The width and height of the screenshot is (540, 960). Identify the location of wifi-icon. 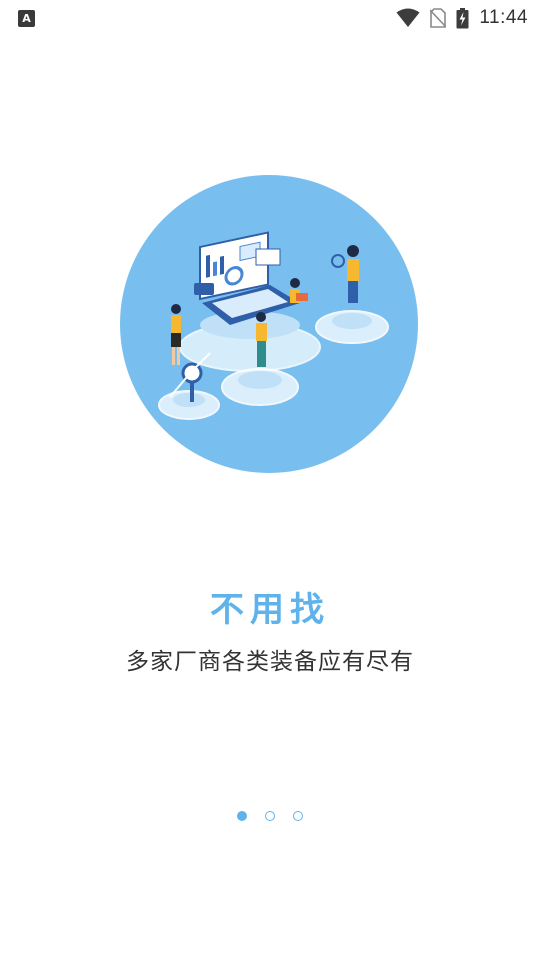
(408, 17).